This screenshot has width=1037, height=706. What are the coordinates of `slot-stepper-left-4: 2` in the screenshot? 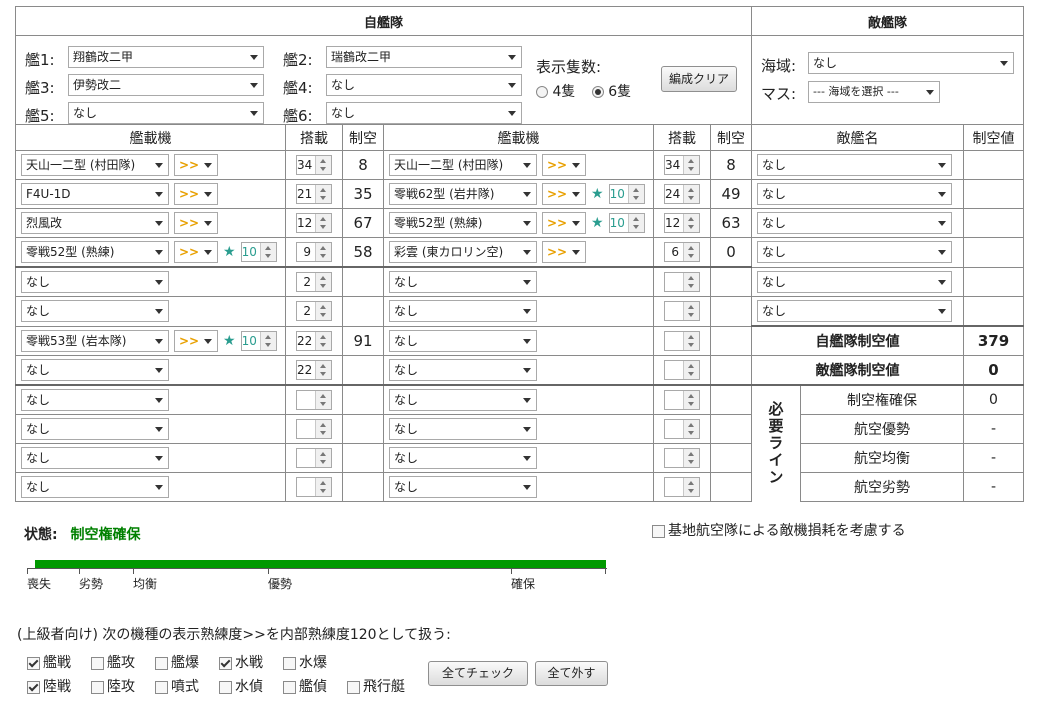 It's located at (314, 282).